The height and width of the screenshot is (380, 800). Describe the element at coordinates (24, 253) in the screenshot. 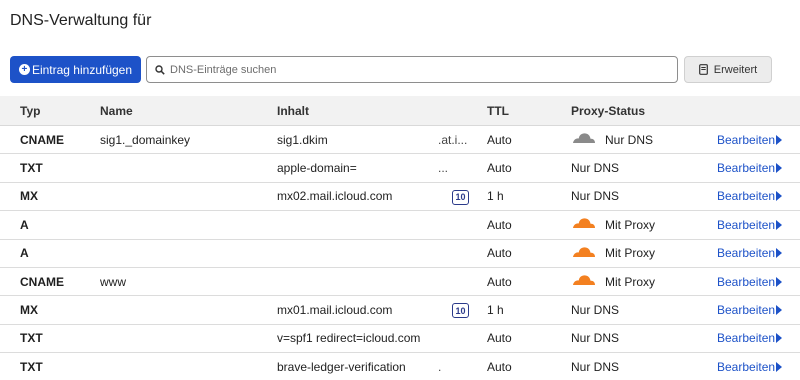

I see `record-type: A` at that location.